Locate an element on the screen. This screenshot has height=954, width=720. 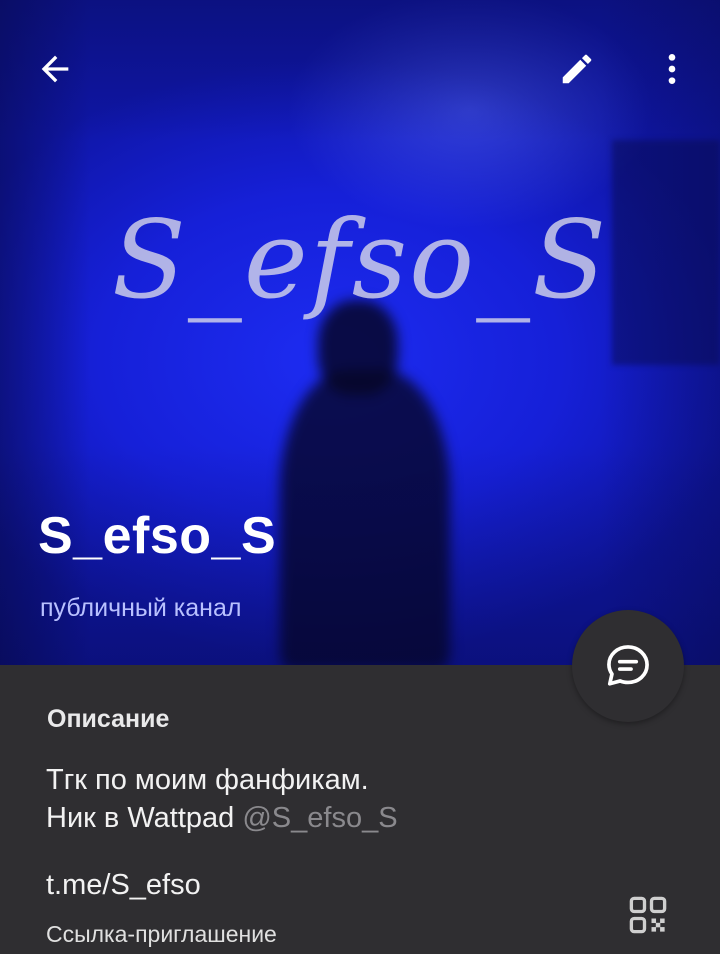
description-line-2: Ник в Wattpad @S_efso_S is located at coordinates (346, 818).